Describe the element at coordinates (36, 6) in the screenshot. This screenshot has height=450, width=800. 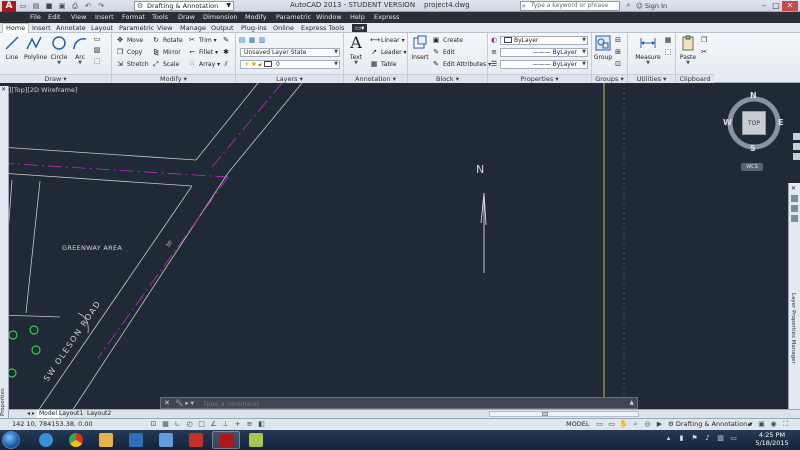
I see `open-icon: ▤` at that location.